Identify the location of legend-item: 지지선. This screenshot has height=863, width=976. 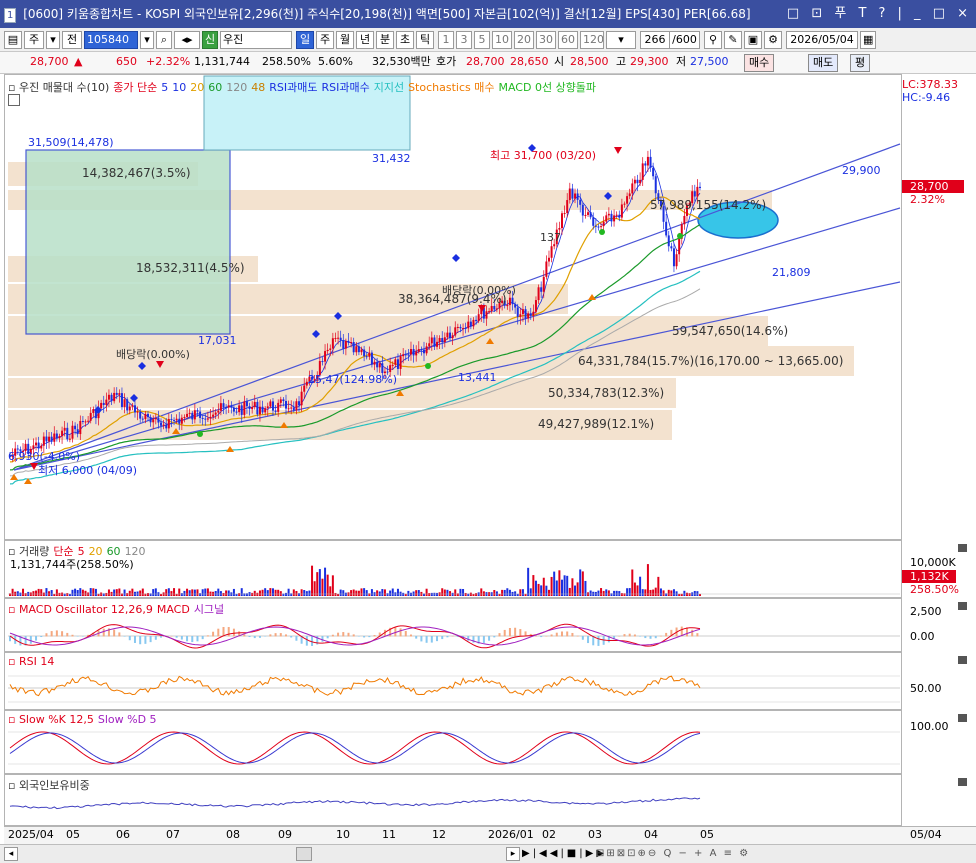
(389, 87).